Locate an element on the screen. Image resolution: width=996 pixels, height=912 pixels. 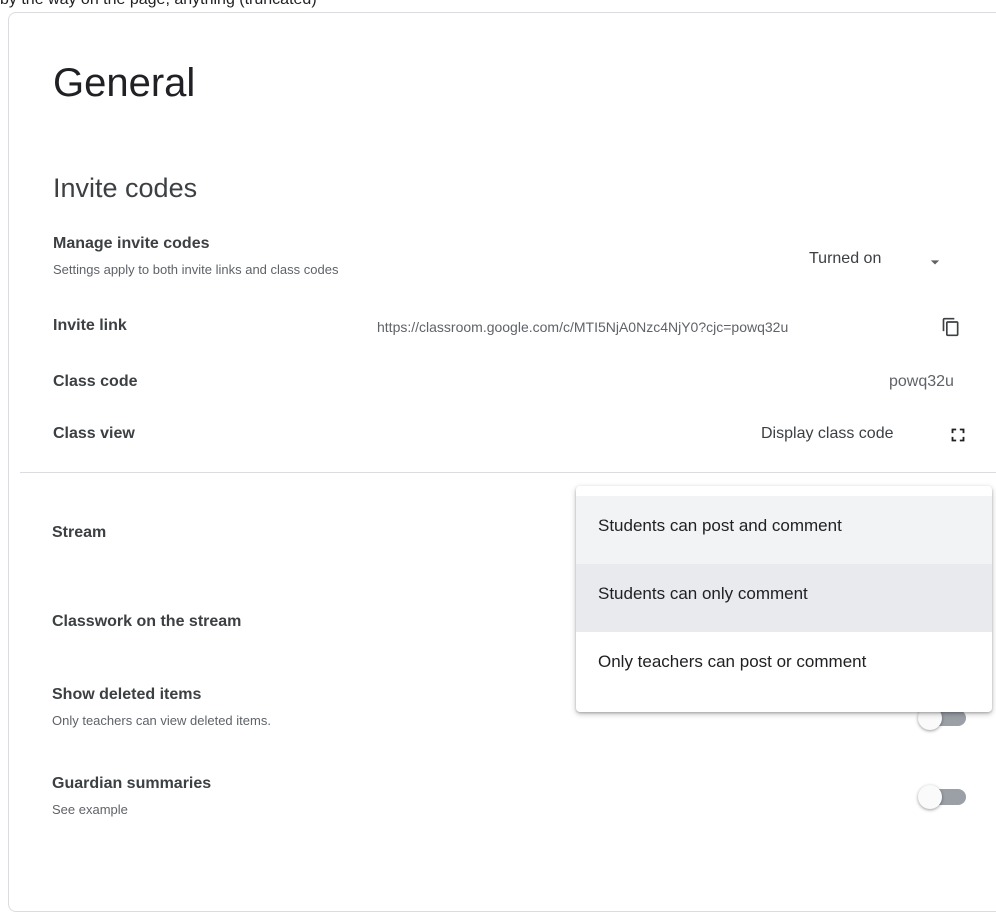
section-title: Invite codes is located at coordinates (125, 188).